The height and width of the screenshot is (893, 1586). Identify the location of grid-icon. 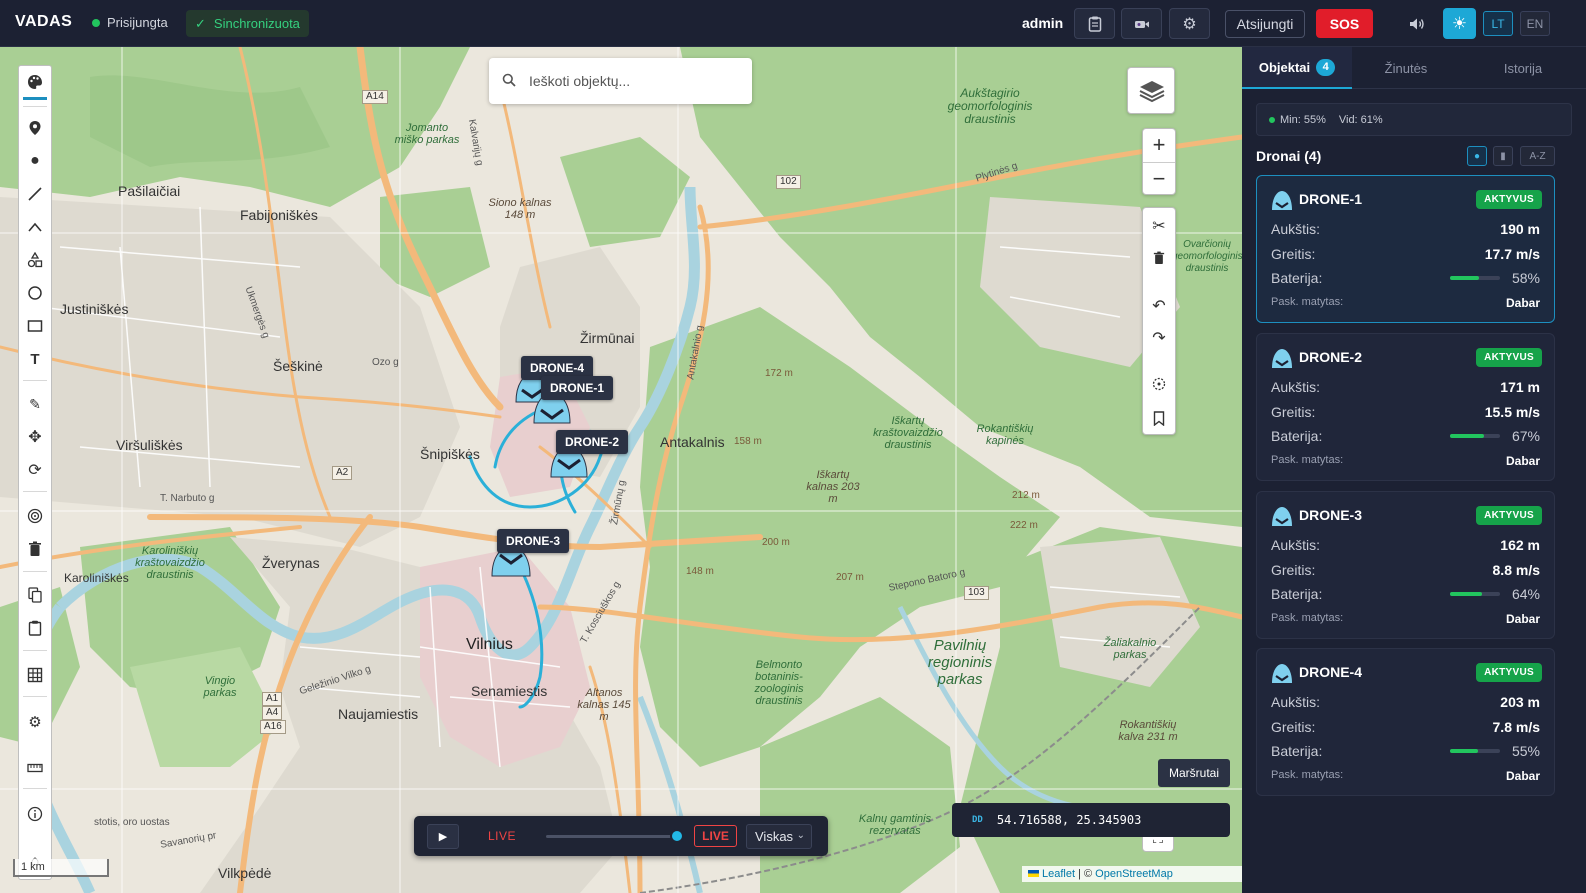
(35, 675).